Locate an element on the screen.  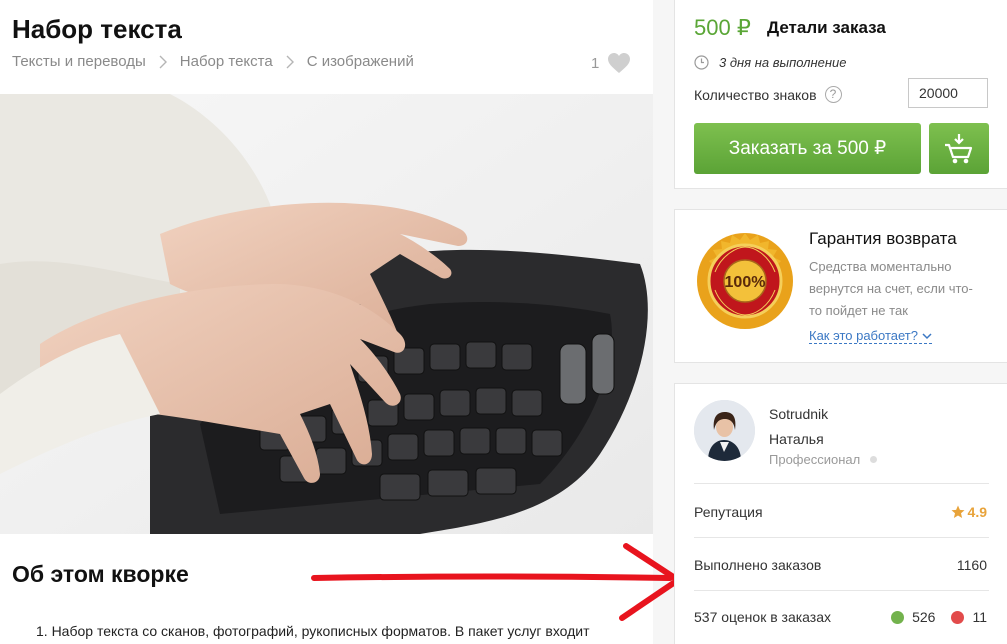
quantity-label: Количество знаков ? is located at coordinates (768, 94).